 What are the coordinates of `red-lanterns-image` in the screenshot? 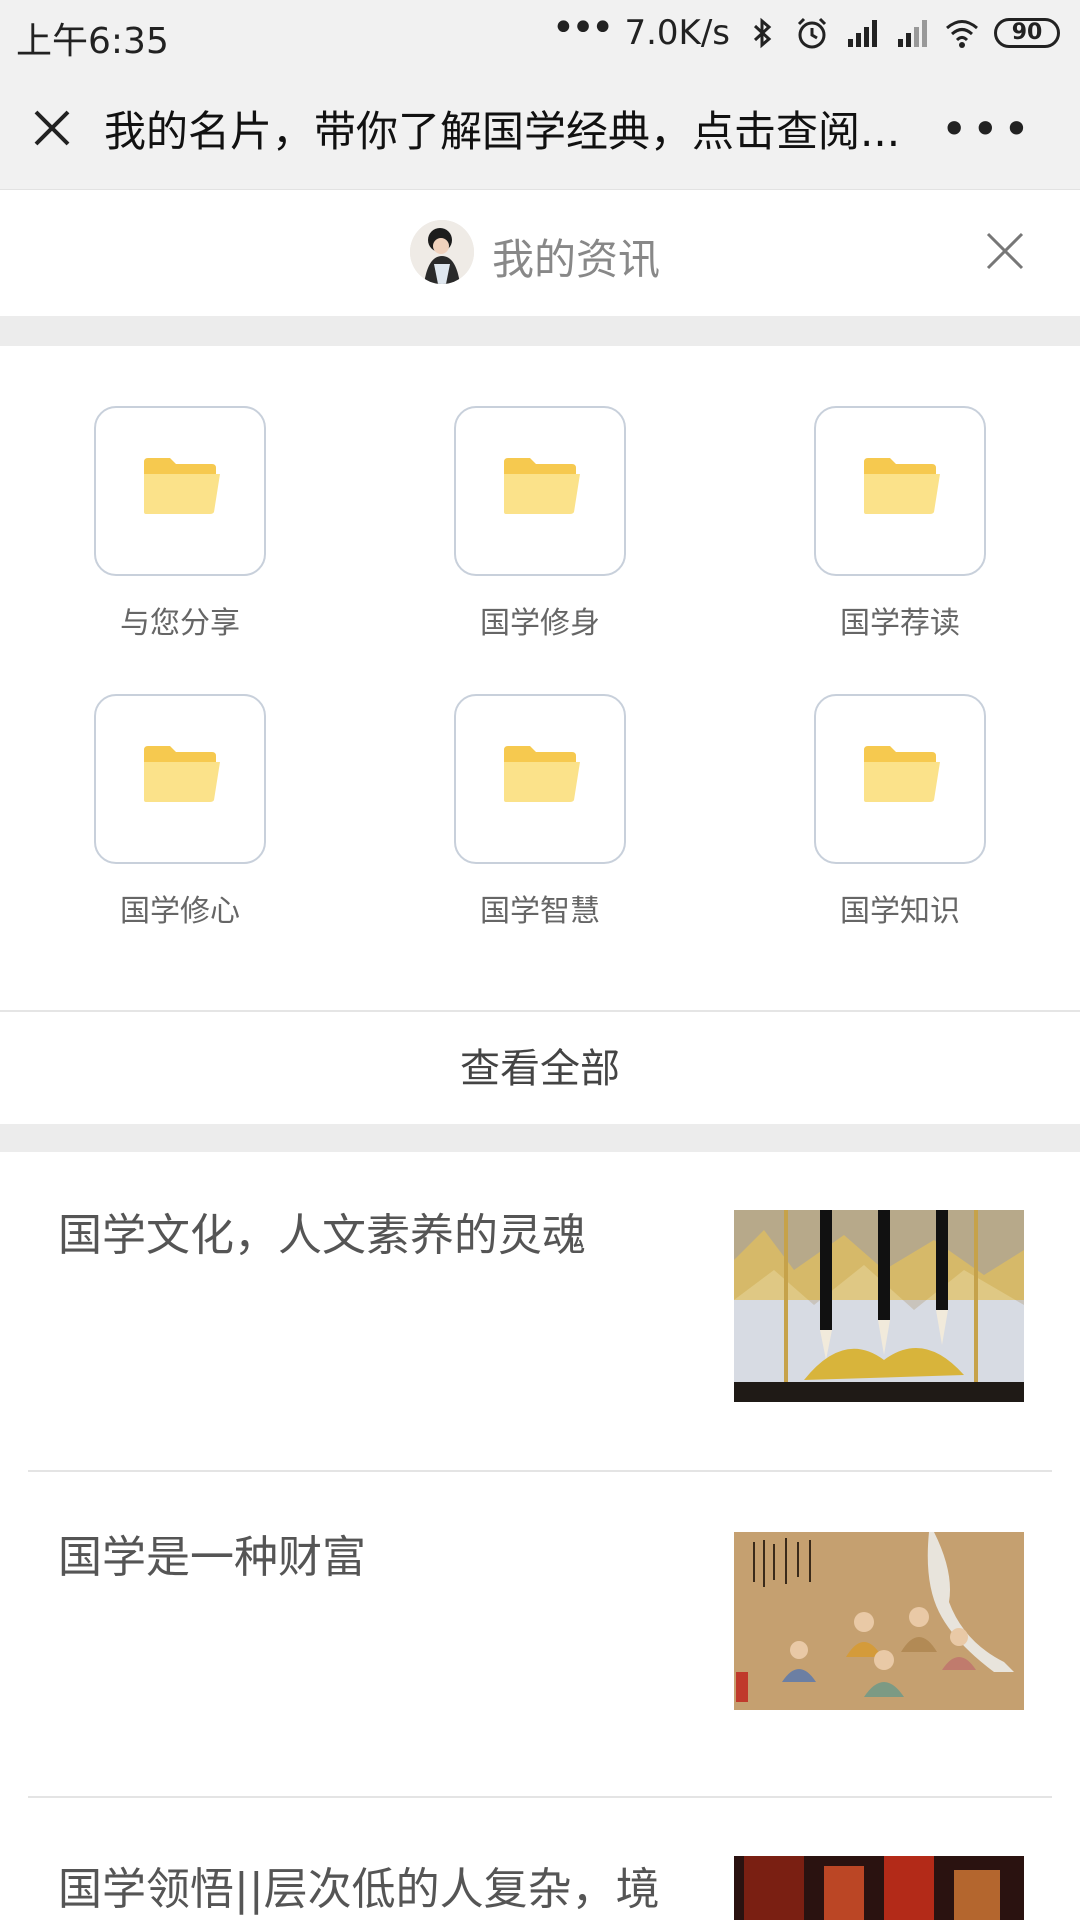 It's located at (879, 1888).